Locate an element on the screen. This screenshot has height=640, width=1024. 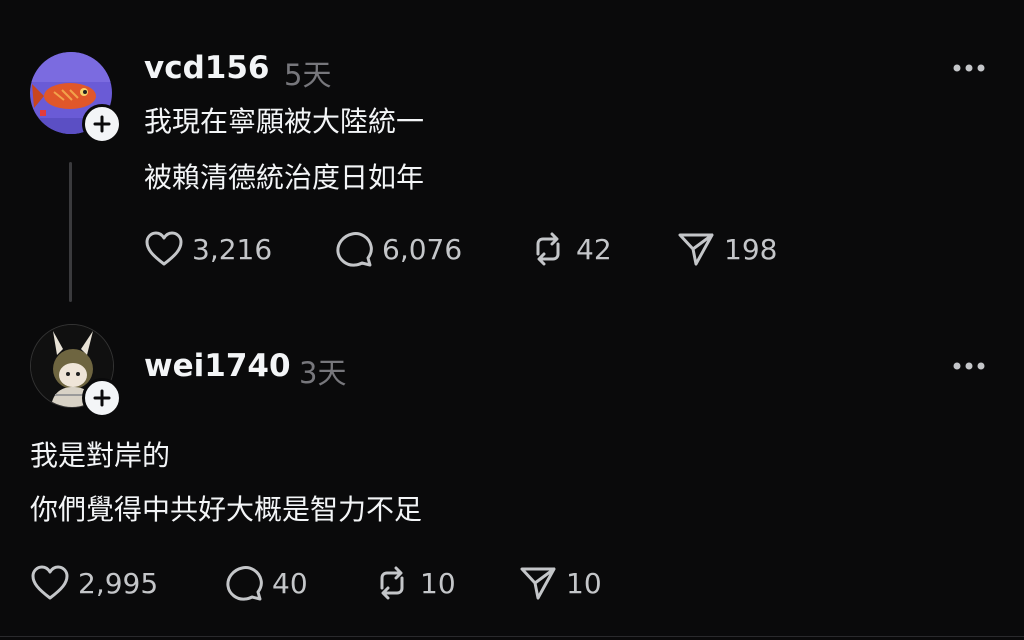
bottom-divider is located at coordinates (512, 636).